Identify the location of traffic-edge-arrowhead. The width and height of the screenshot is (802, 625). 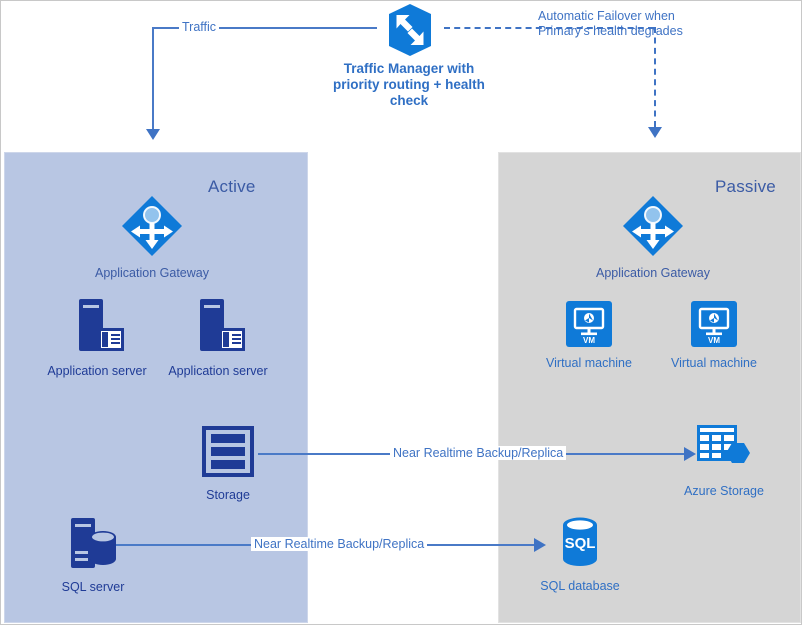
(153, 134).